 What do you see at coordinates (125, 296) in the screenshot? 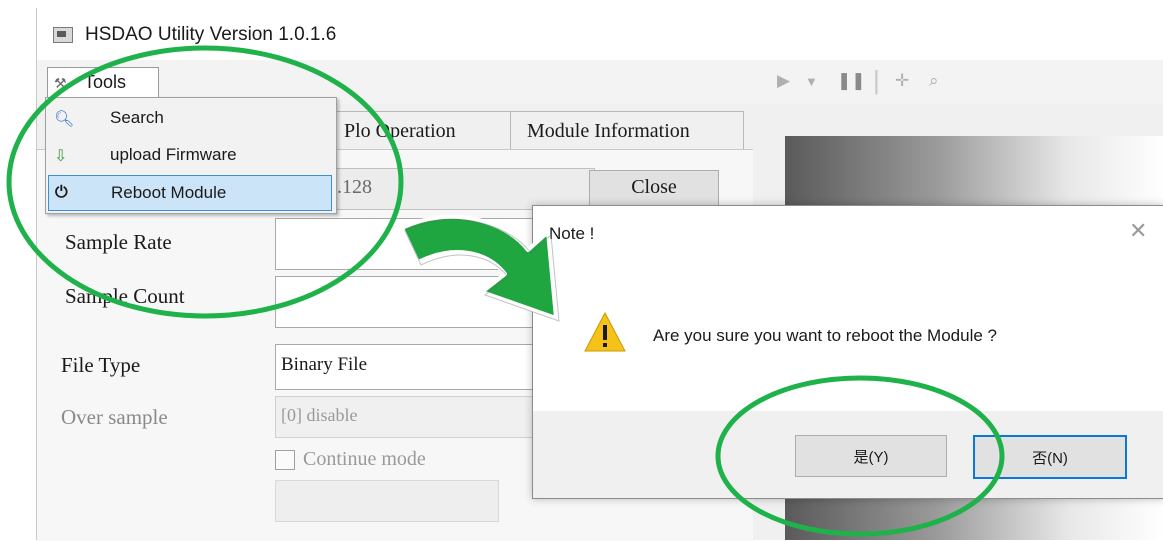
I see `sample-count-label: Sample Count` at bounding box center [125, 296].